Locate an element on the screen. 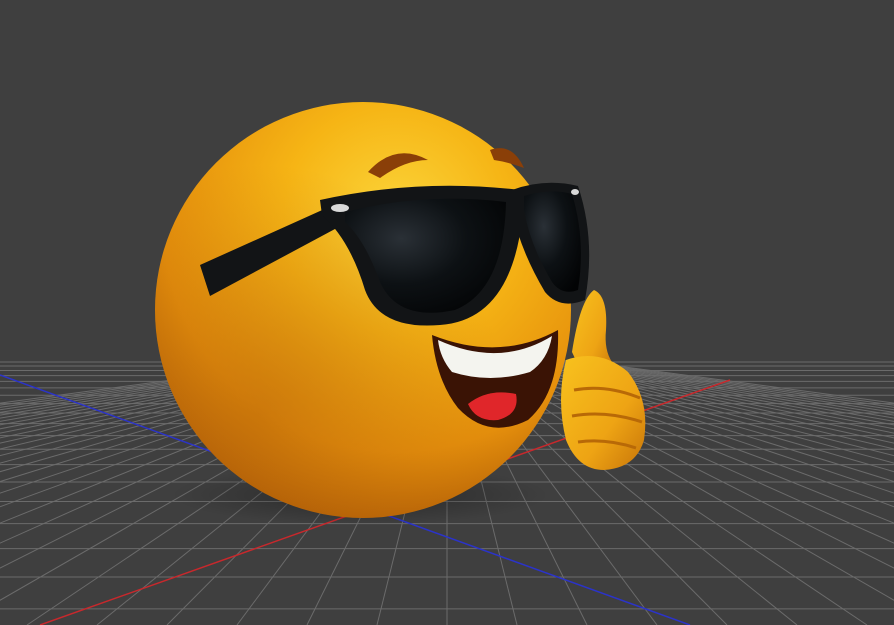 The image size is (894, 625). right-hinge-rivet is located at coordinates (575, 192).